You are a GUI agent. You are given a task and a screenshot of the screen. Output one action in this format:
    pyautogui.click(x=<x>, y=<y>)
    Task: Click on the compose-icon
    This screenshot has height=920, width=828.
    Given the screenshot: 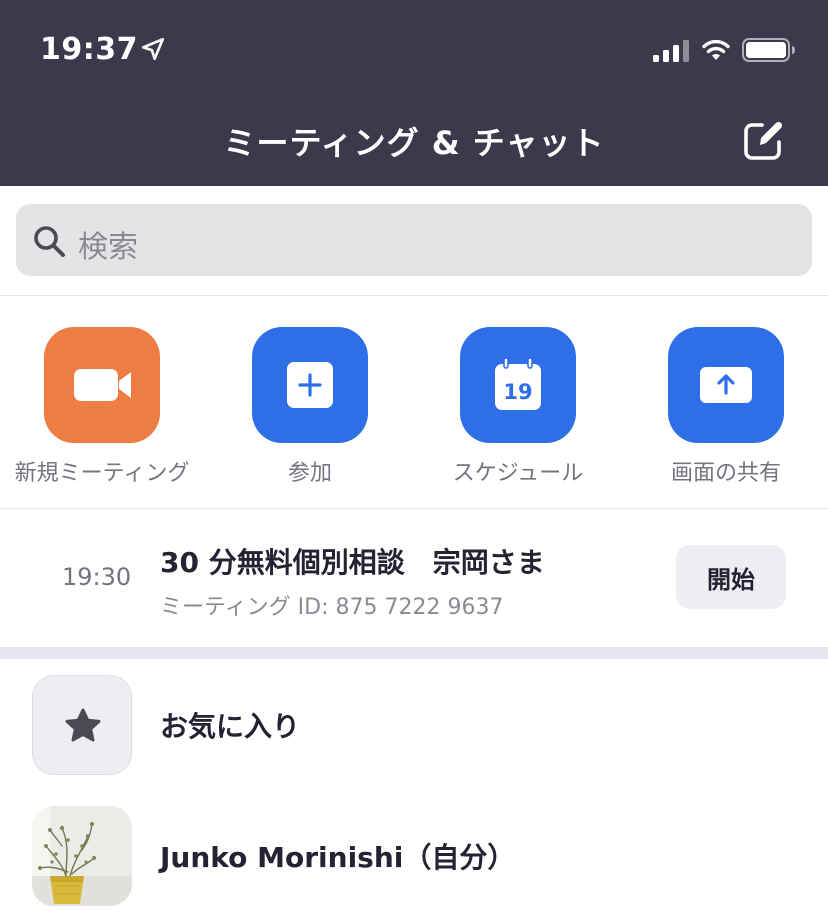 What is the action you would take?
    pyautogui.click(x=763, y=140)
    